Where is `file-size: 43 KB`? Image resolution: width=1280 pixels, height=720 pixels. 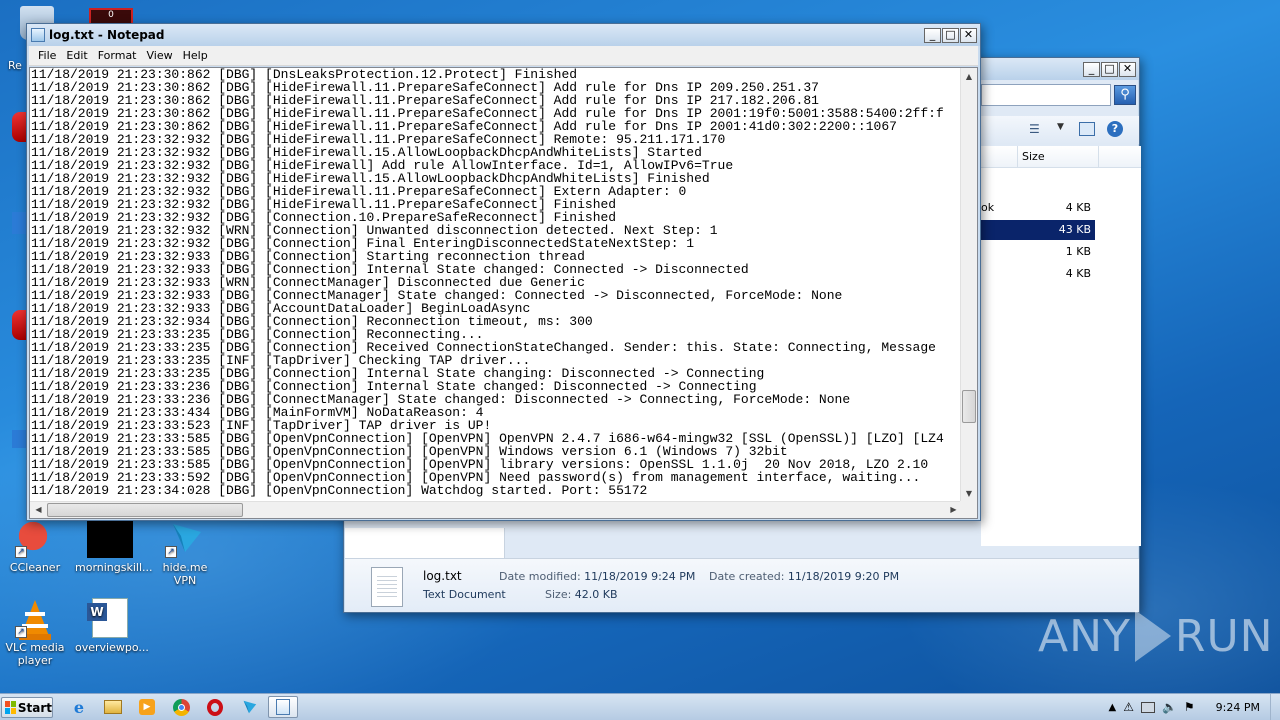
file-size: 43 KB is located at coordinates (1074, 229).